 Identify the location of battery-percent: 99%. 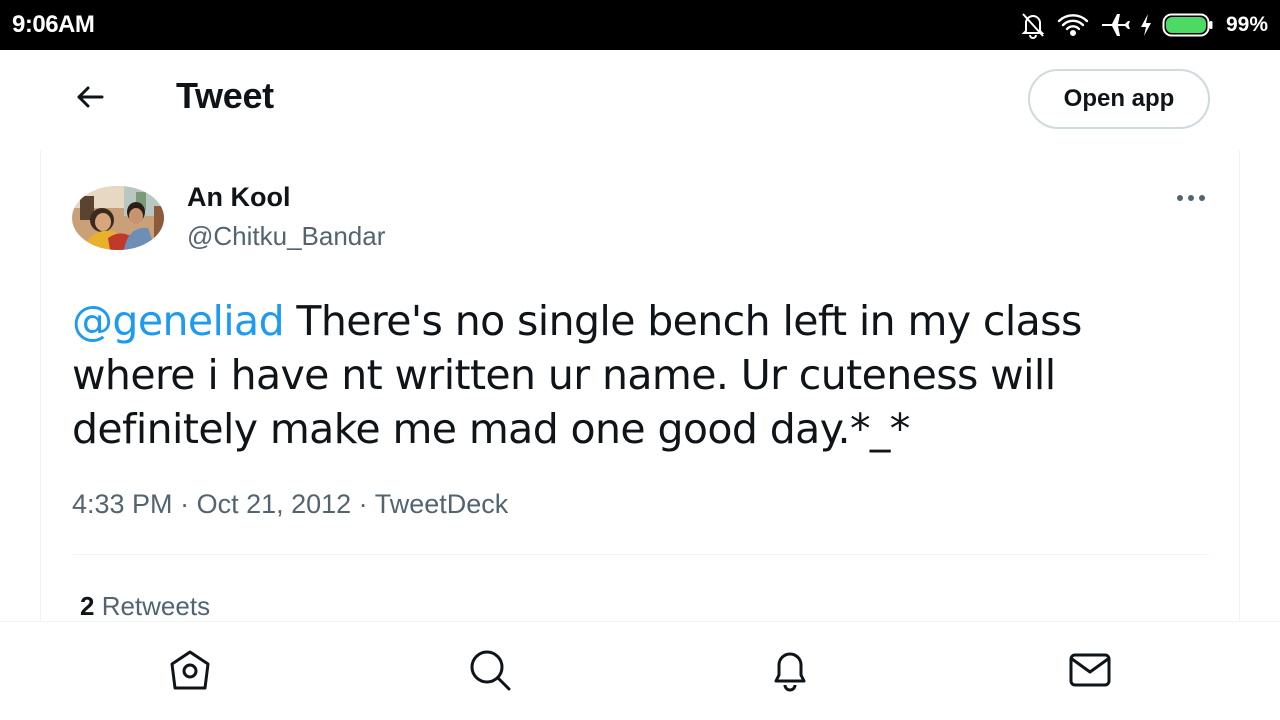
(1246, 24).